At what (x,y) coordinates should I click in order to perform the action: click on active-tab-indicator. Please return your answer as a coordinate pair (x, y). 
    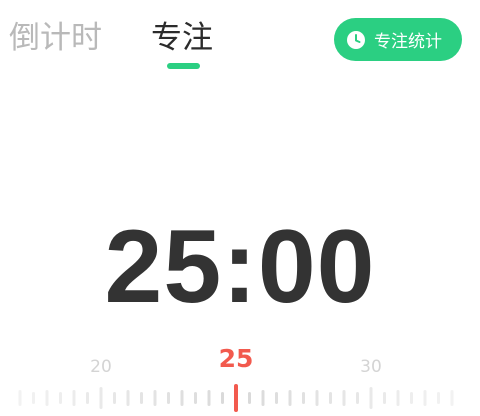
    Looking at the image, I should click on (183, 66).